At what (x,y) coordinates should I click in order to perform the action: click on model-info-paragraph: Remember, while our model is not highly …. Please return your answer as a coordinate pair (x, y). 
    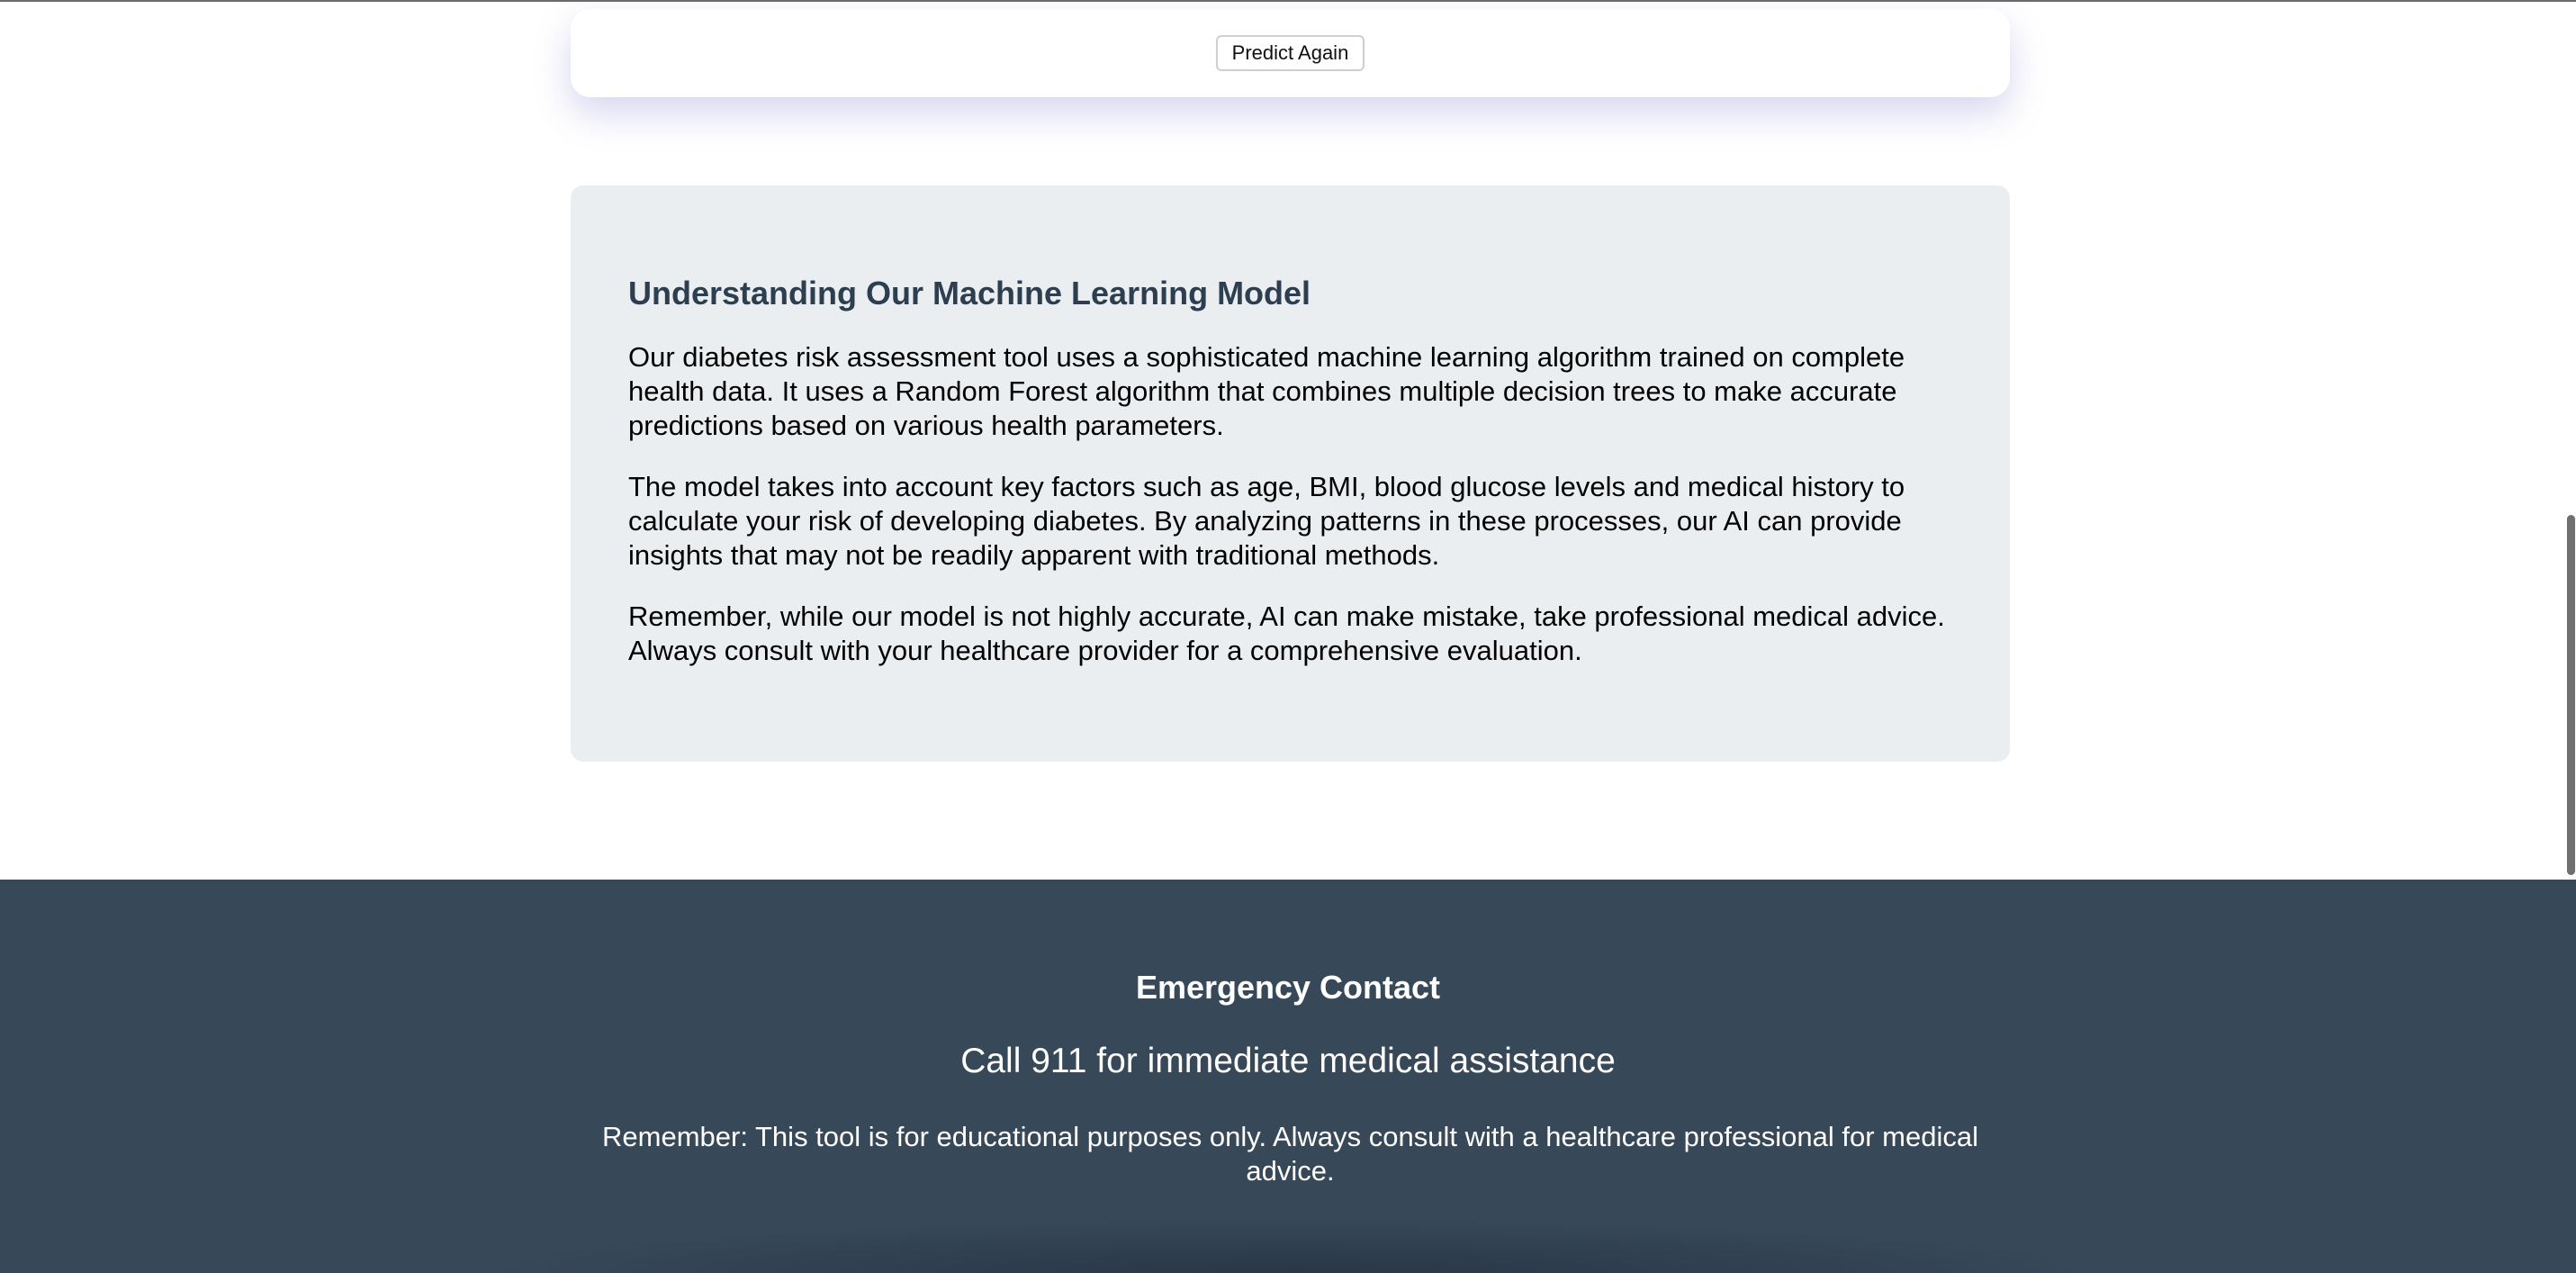
    Looking at the image, I should click on (1286, 633).